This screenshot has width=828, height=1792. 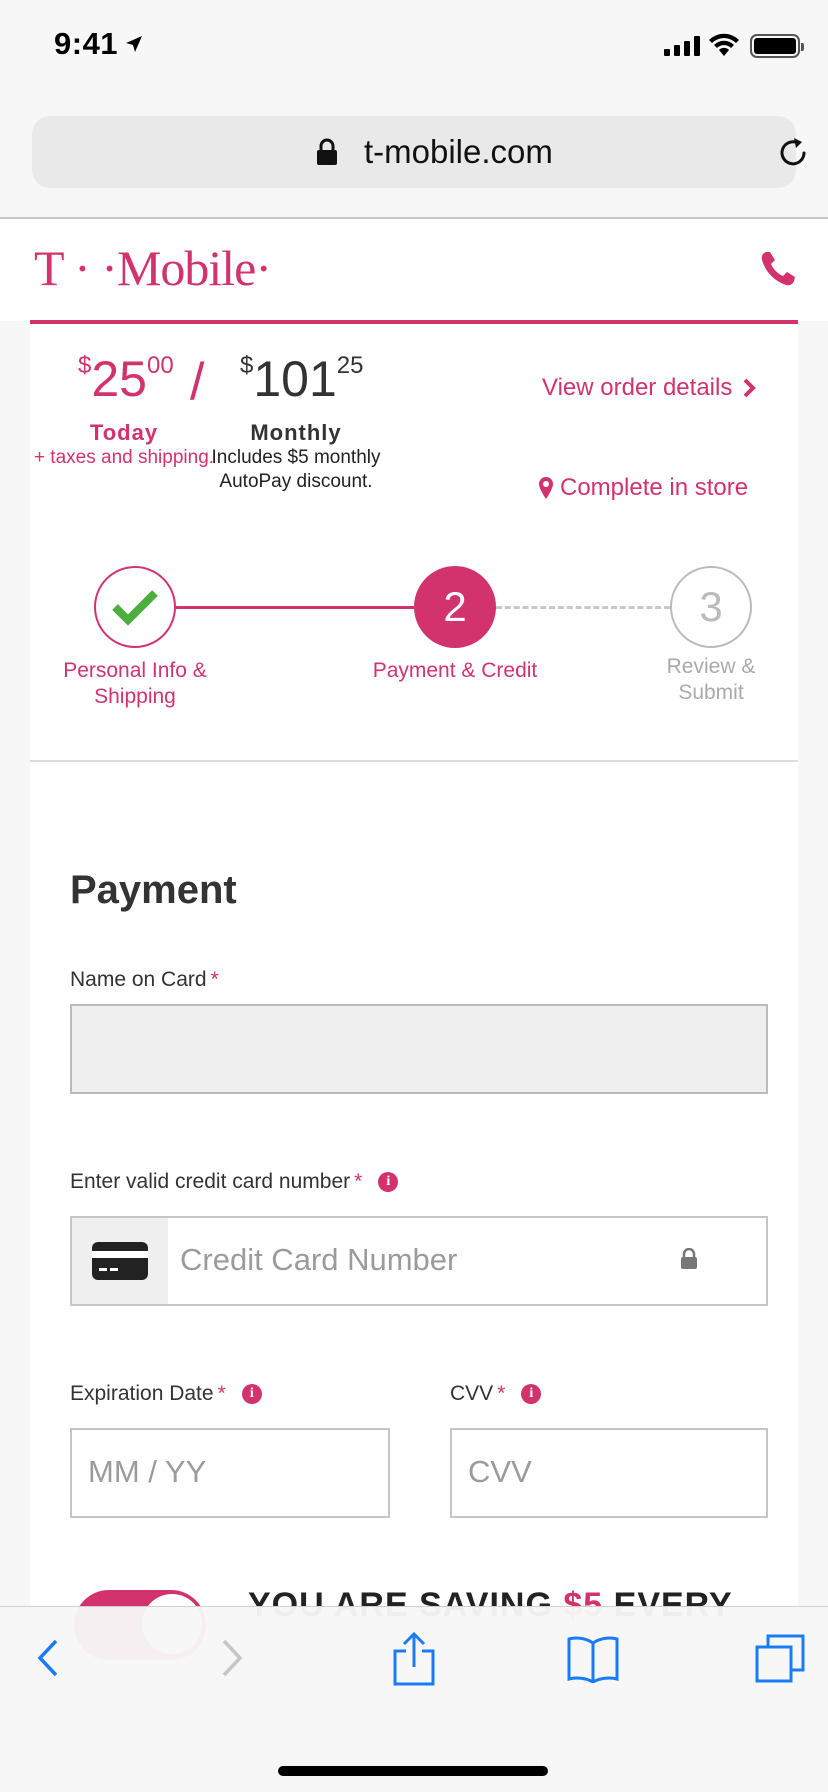 What do you see at coordinates (126, 379) in the screenshot?
I see `today-price: $2500` at bounding box center [126, 379].